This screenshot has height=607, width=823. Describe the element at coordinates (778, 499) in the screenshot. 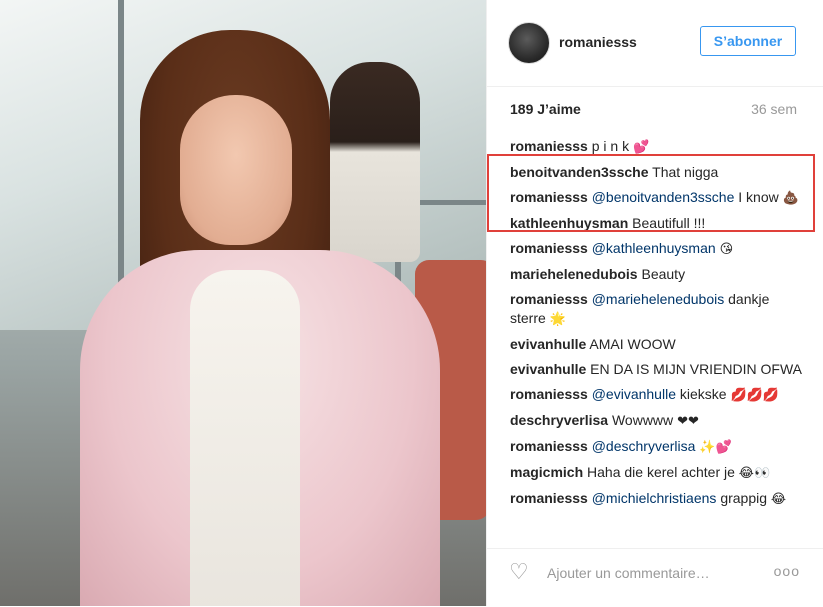

I see `comment-emoji: 😂` at that location.